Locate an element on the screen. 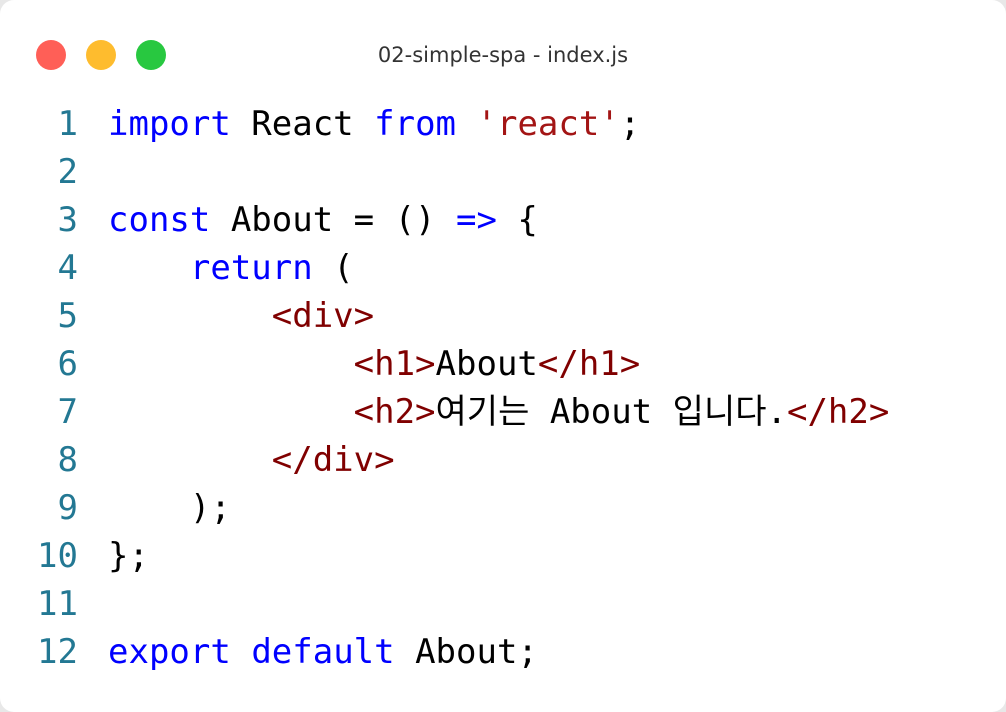  code-token-text: React is located at coordinates (302, 124).